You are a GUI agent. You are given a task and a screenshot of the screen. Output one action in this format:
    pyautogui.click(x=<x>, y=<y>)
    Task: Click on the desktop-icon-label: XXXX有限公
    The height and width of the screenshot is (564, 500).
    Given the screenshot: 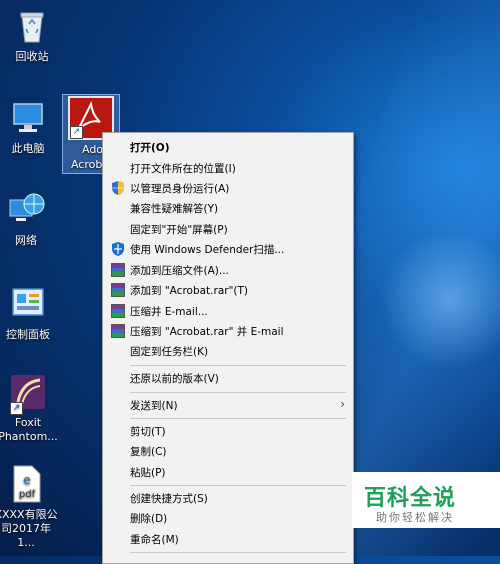 What is the action you would take?
    pyautogui.click(x=29, y=514)
    